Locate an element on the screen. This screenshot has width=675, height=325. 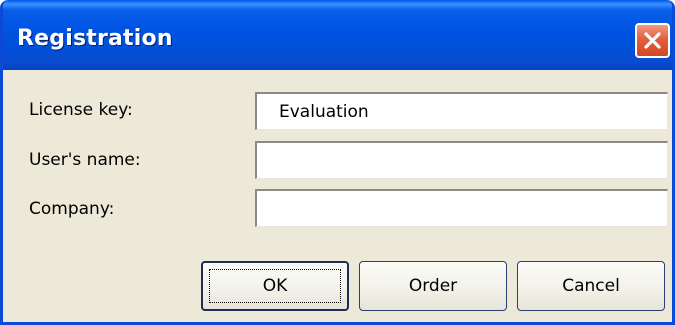
order-button-label: Order is located at coordinates (433, 286).